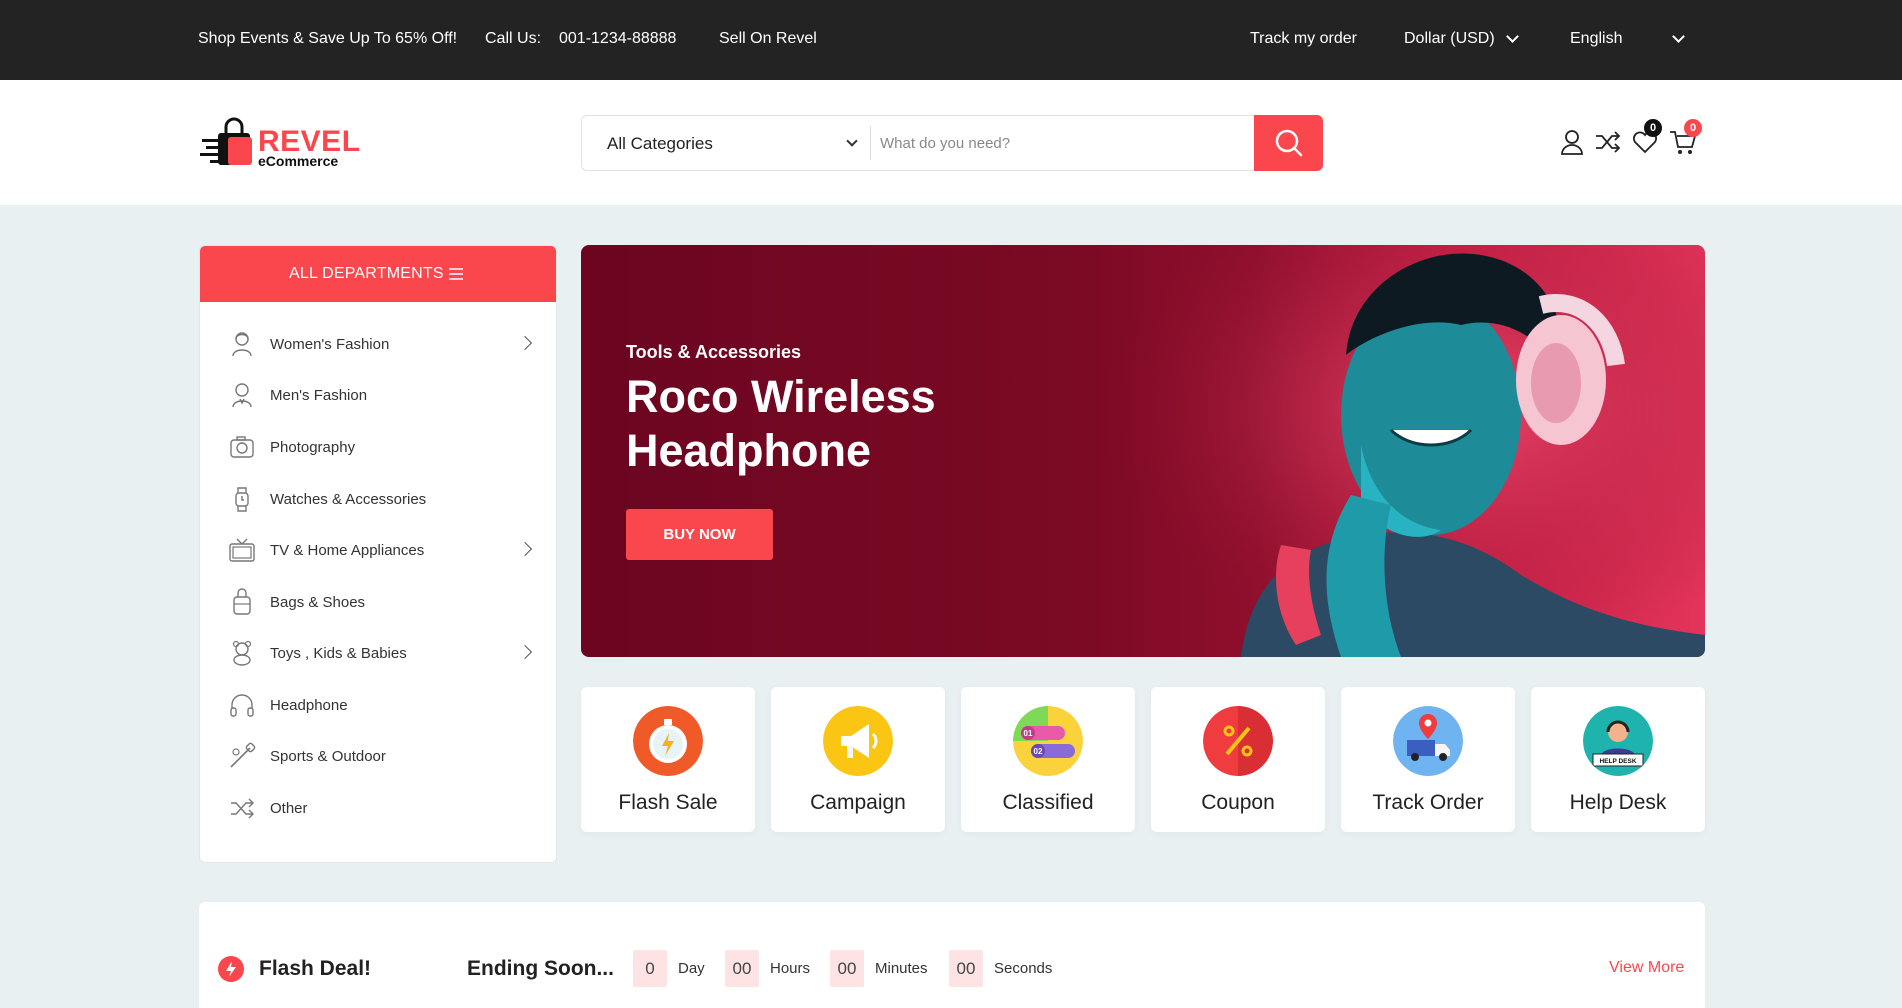 This screenshot has width=1902, height=1008. I want to click on sports-icon, so click(243, 755).